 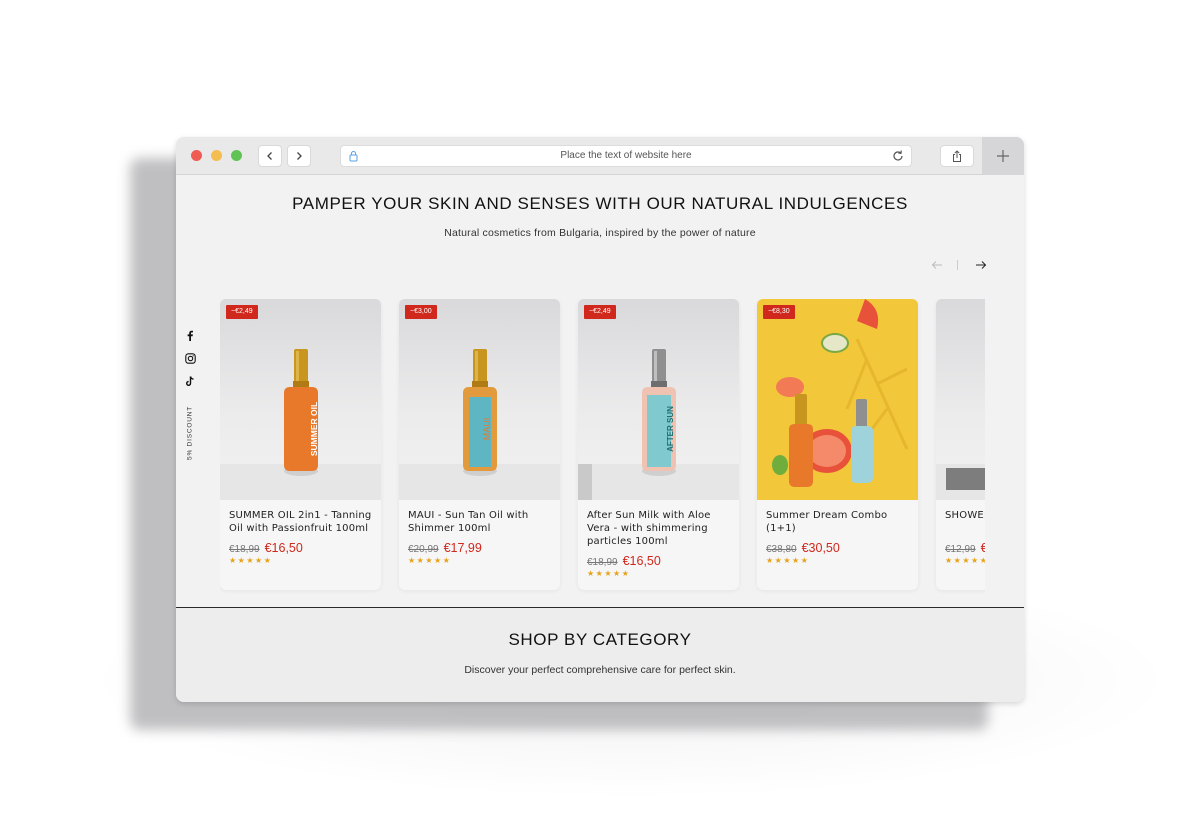 I want to click on tiktok-link, so click(x=190, y=381).